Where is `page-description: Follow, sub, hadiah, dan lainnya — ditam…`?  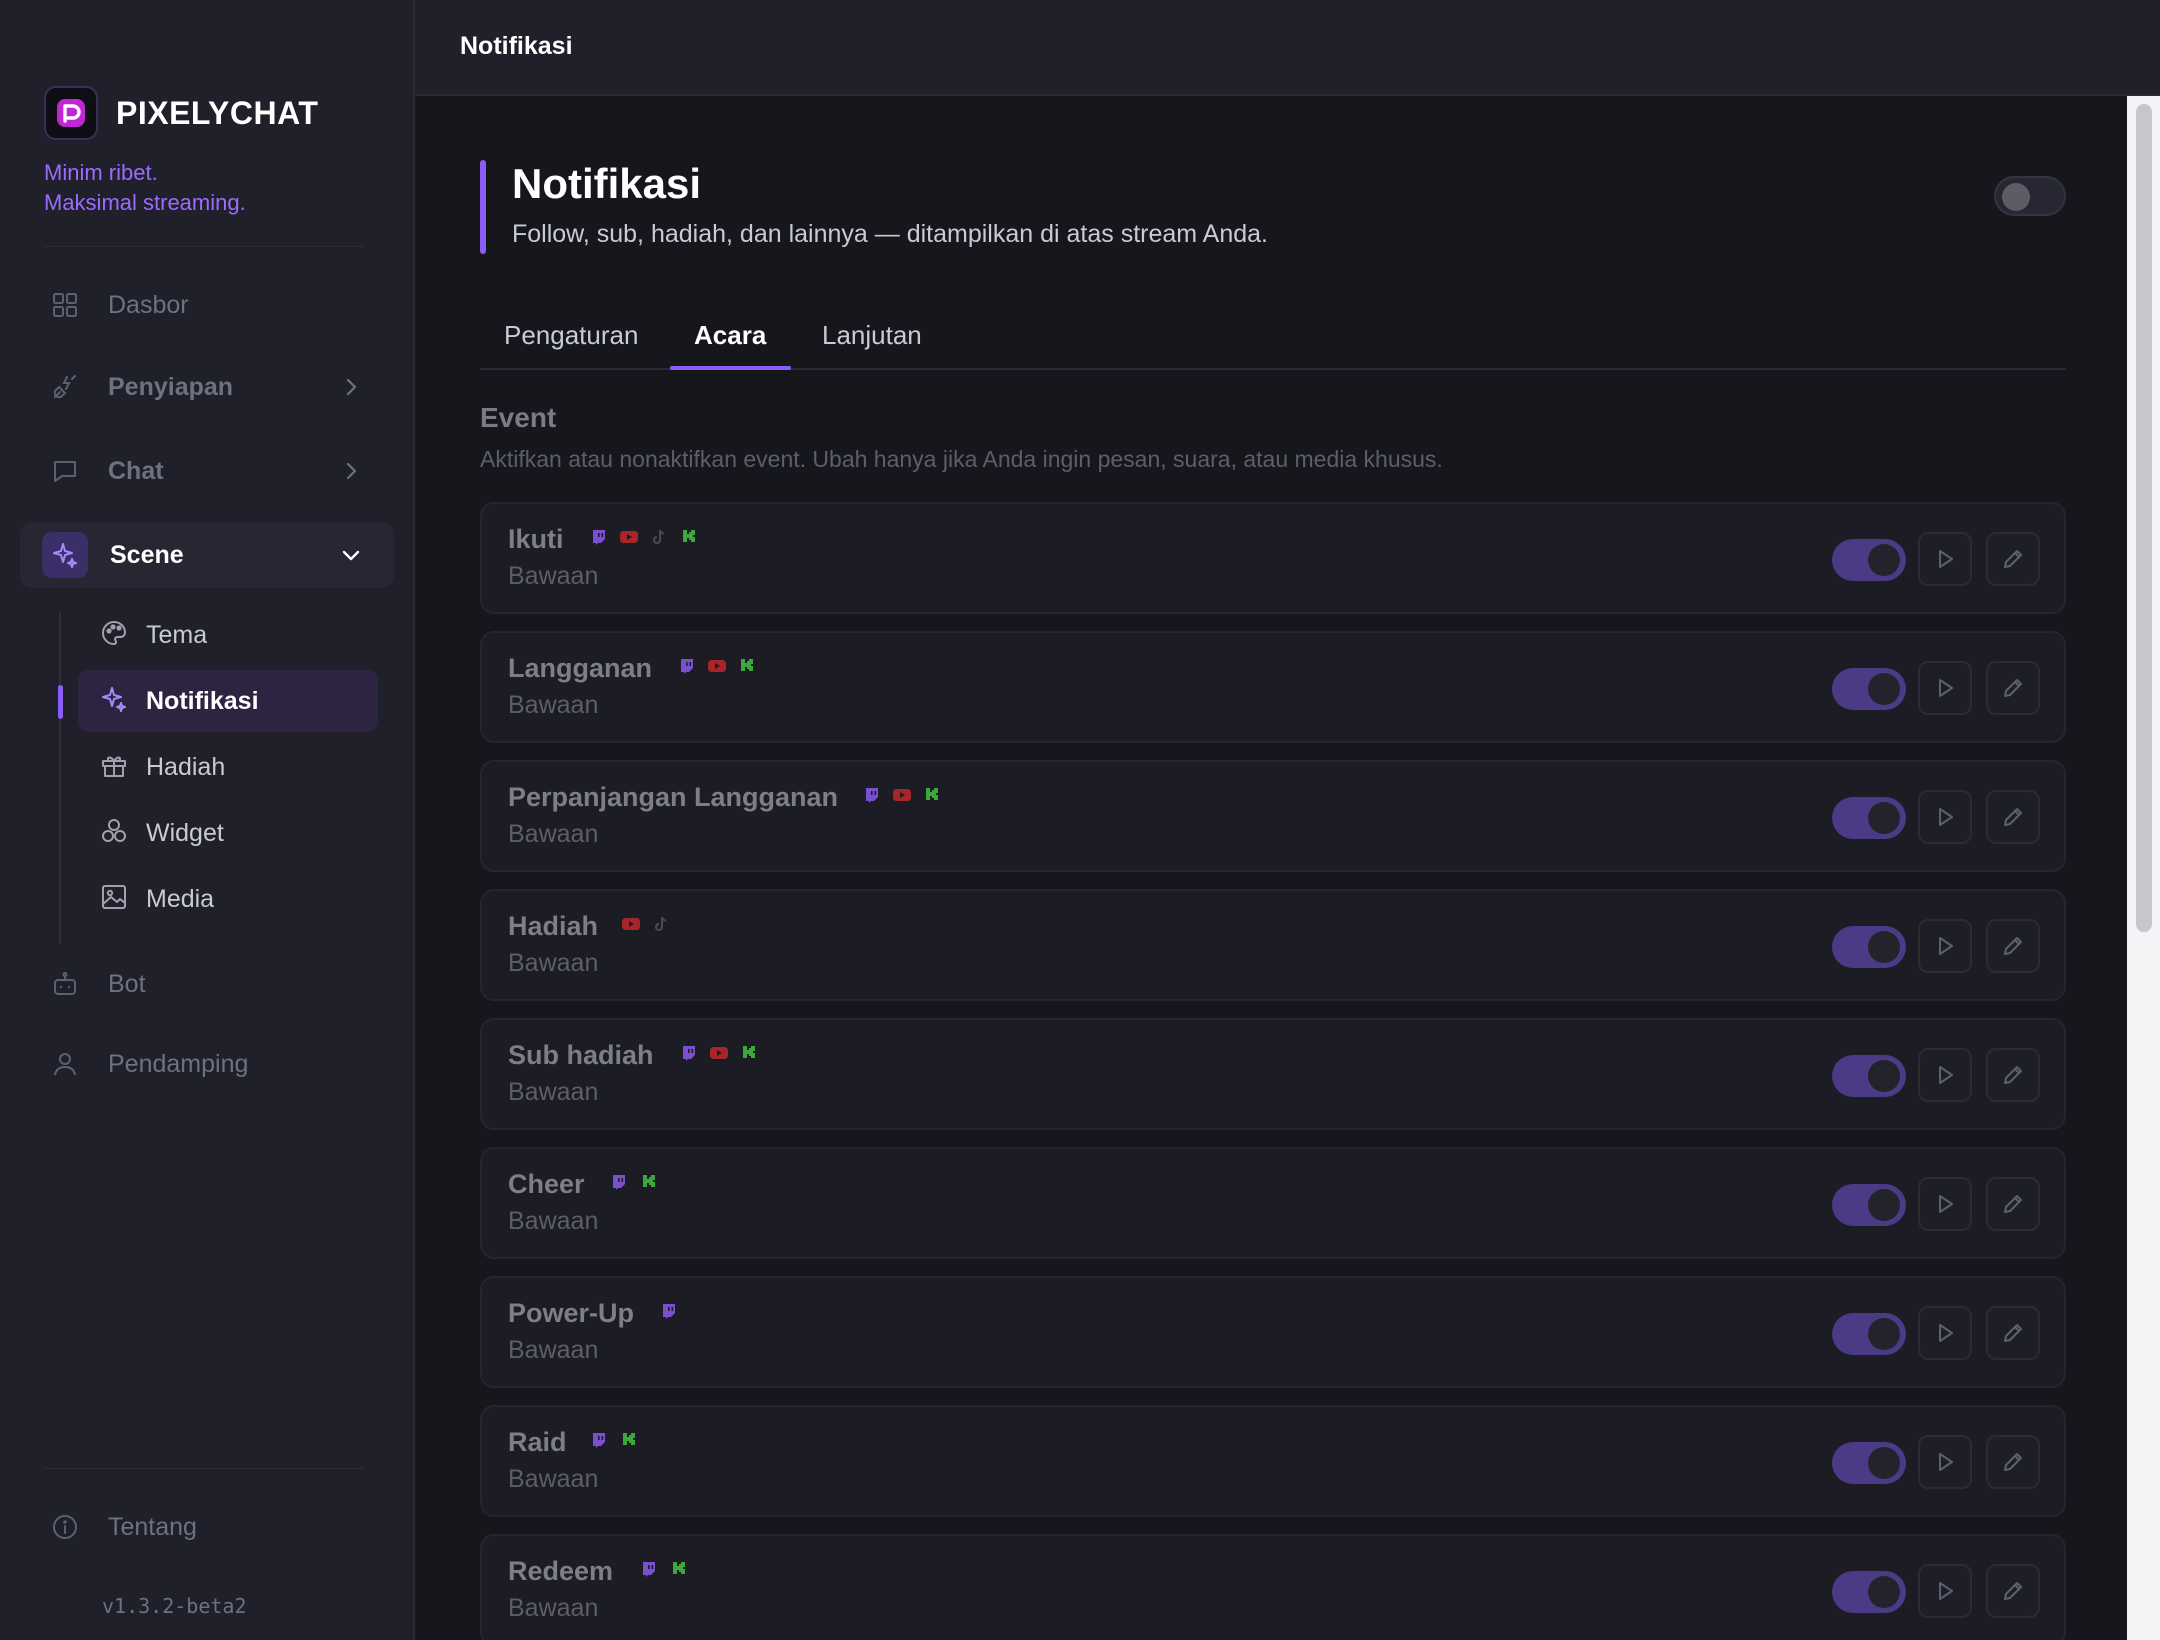
page-description: Follow, sub, hadiah, dan lainnya — ditam… is located at coordinates (890, 234).